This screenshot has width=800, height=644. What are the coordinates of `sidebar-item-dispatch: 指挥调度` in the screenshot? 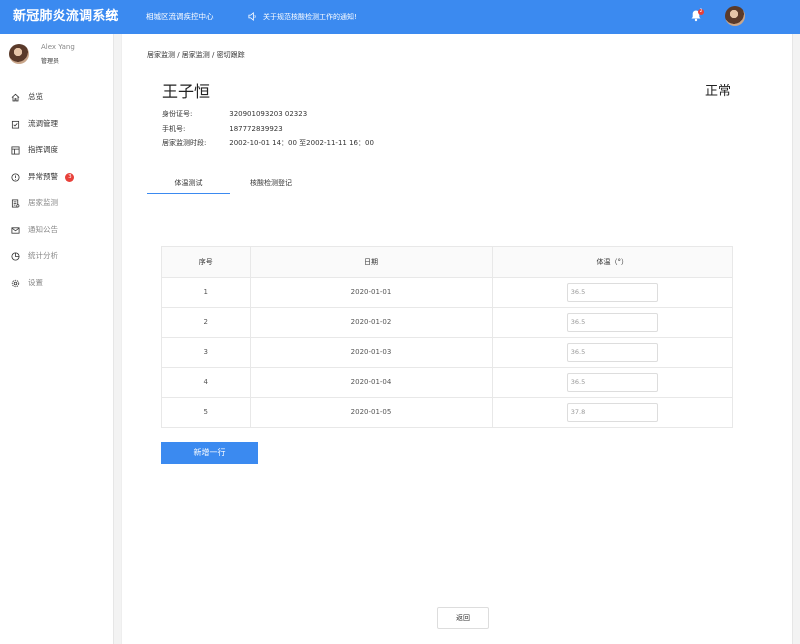 It's located at (57, 150).